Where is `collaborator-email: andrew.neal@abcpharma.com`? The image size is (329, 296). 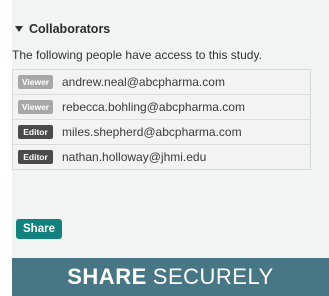
collaborator-email: andrew.neal@abcpharma.com is located at coordinates (143, 82).